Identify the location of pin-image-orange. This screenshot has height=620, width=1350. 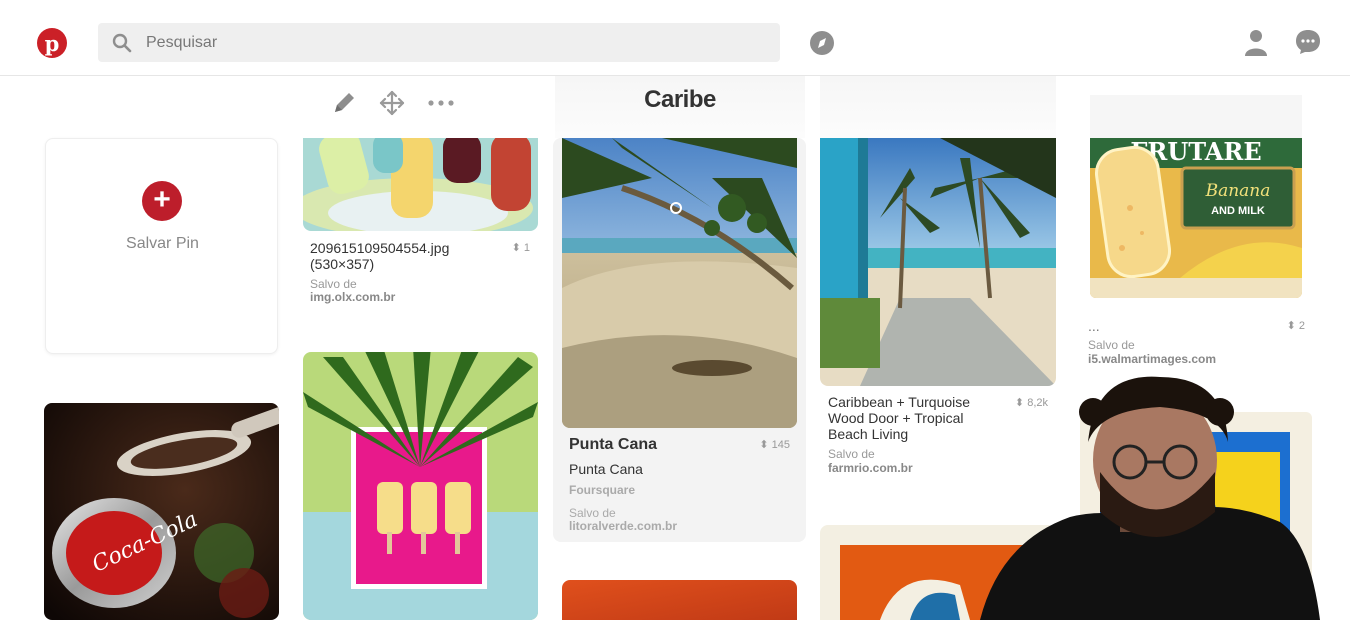
(679, 600).